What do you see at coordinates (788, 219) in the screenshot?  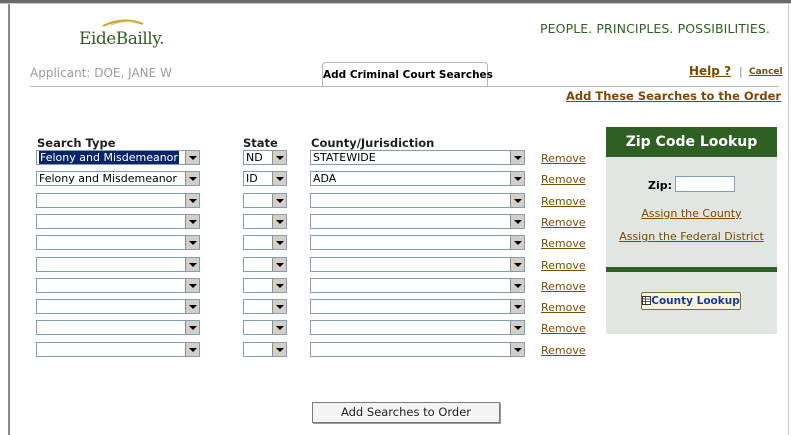 I see `window-right-border` at bounding box center [788, 219].